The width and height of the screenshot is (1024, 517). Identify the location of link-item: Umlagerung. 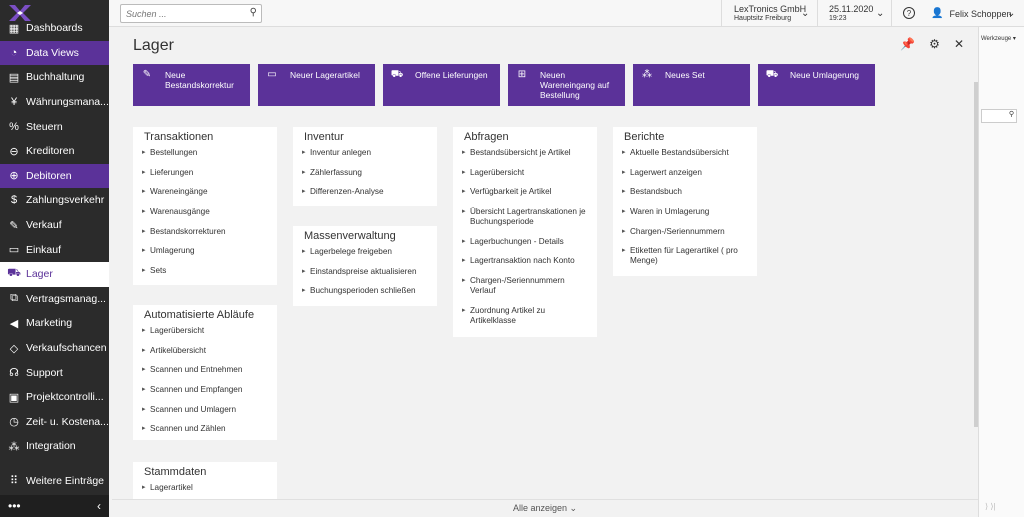
(205, 251).